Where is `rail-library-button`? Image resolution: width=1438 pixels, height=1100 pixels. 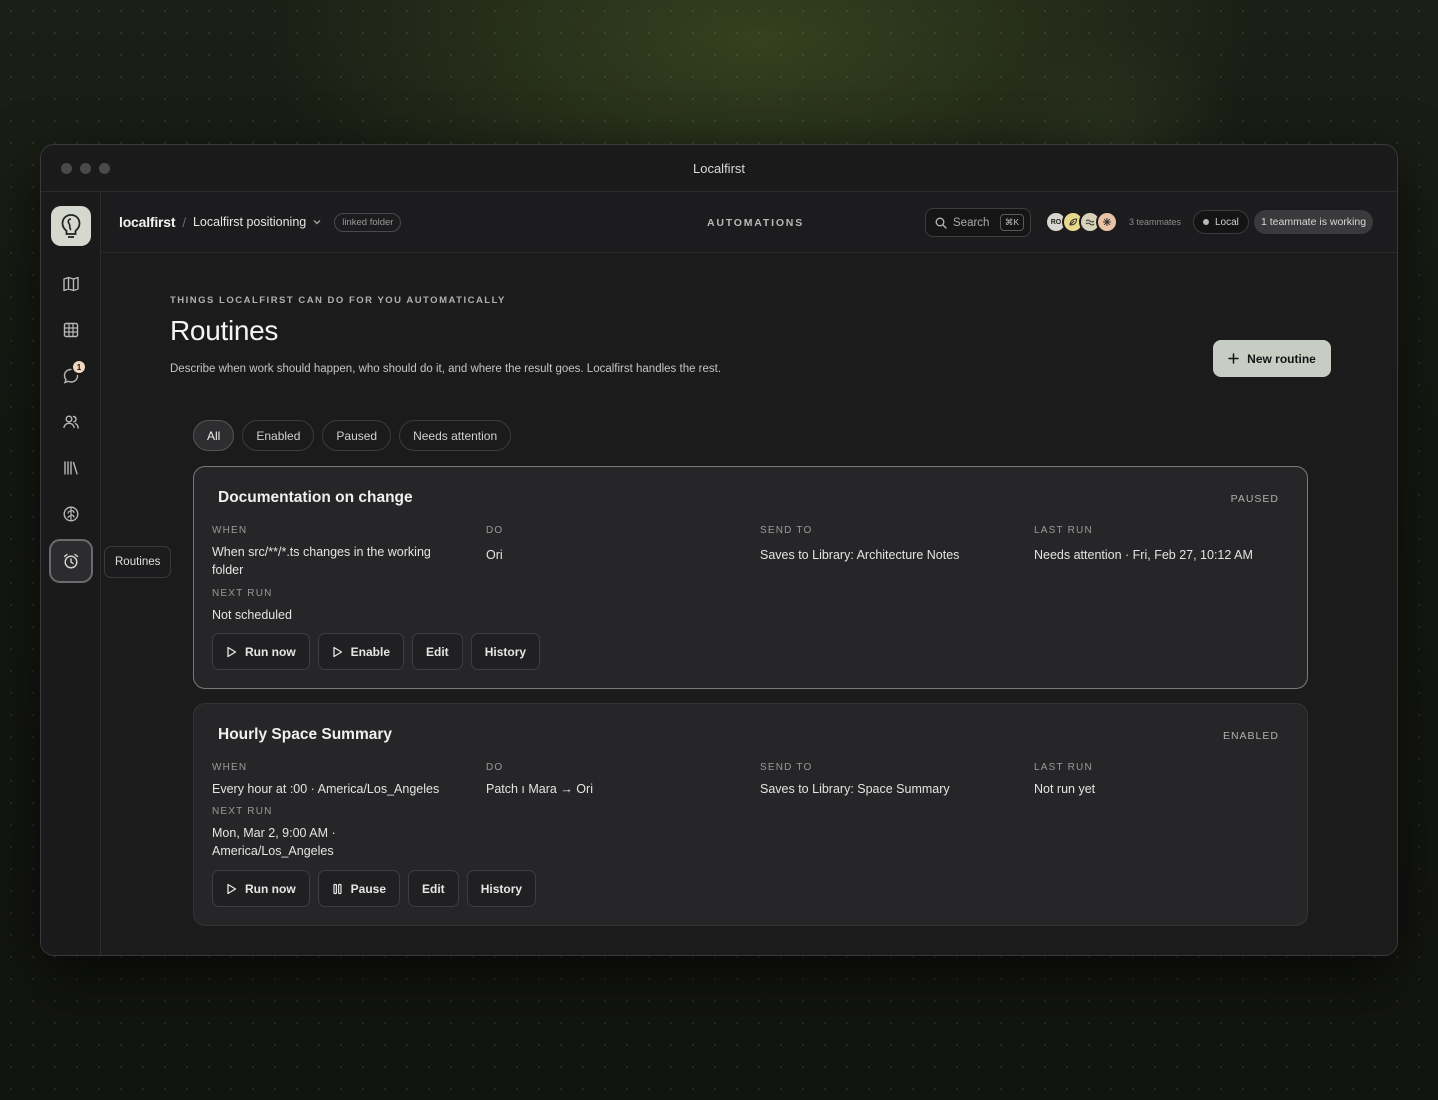 rail-library-button is located at coordinates (71, 468).